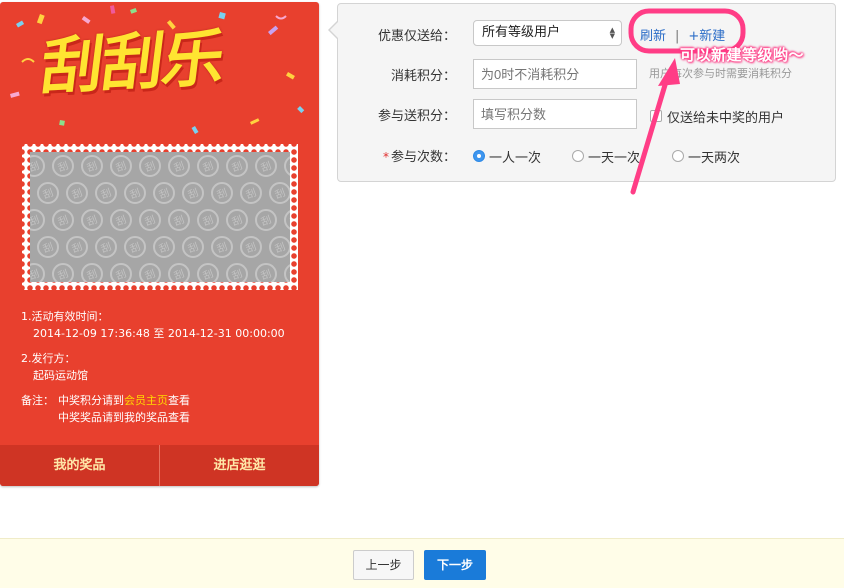 This screenshot has height=588, width=844. I want to click on send-to-label: 优惠仅送给：, so click(416, 36).